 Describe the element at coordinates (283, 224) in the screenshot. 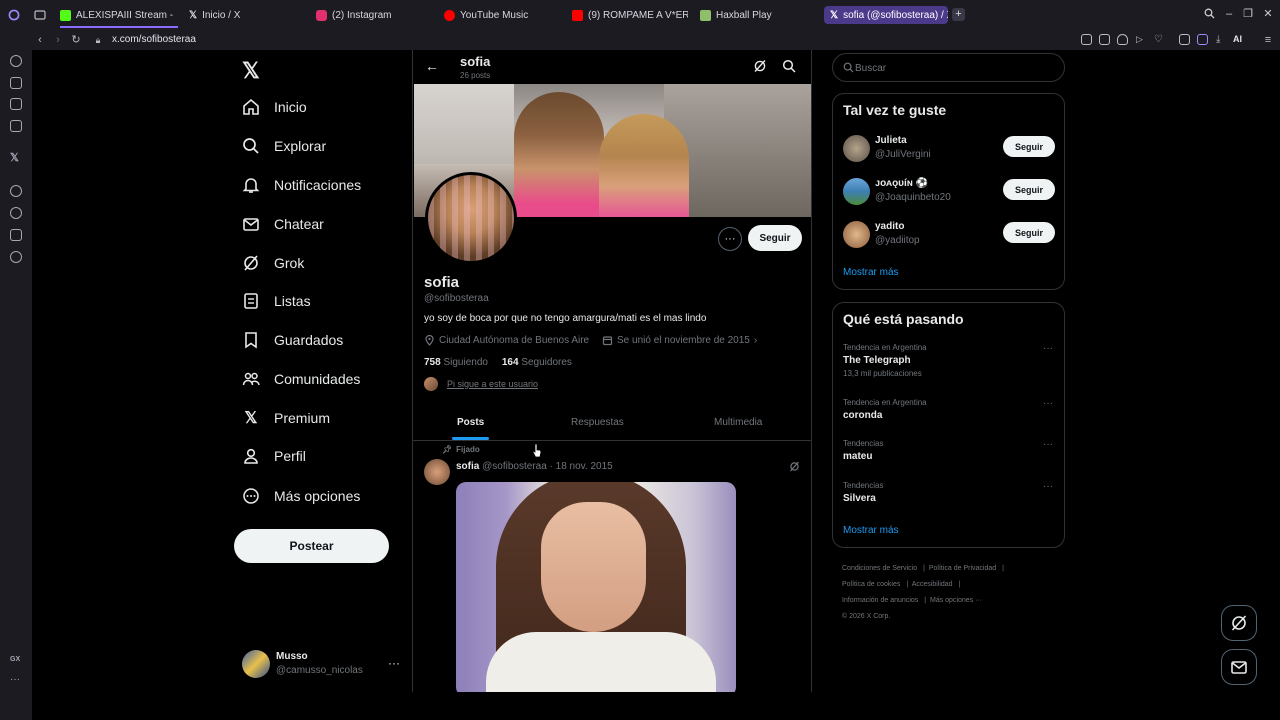

I see `nav-chatear: Chatear` at that location.